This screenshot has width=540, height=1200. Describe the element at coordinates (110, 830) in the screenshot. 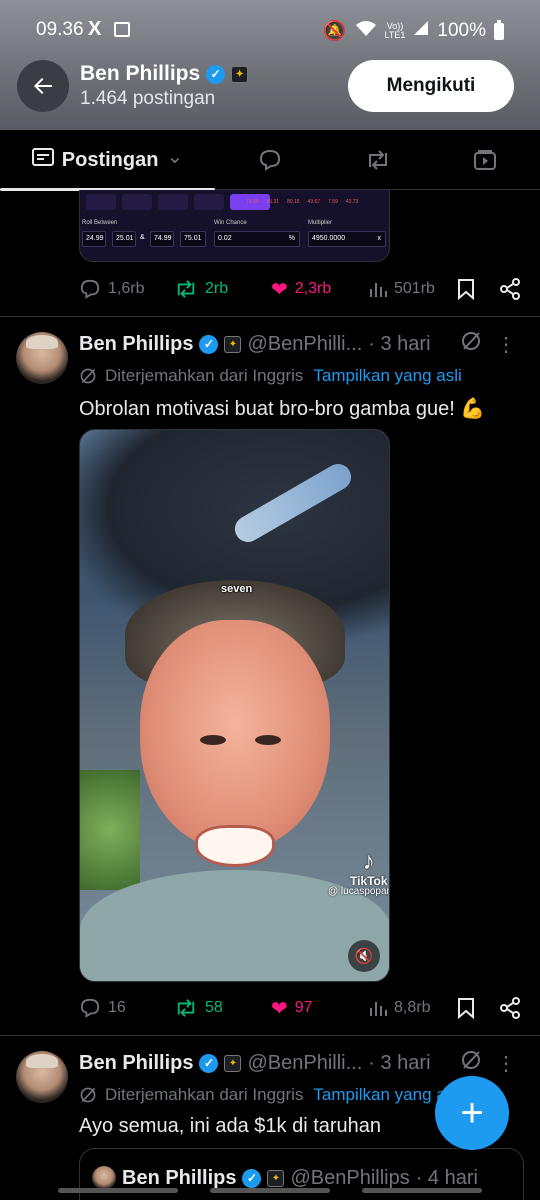

I see `video-frame-window` at that location.